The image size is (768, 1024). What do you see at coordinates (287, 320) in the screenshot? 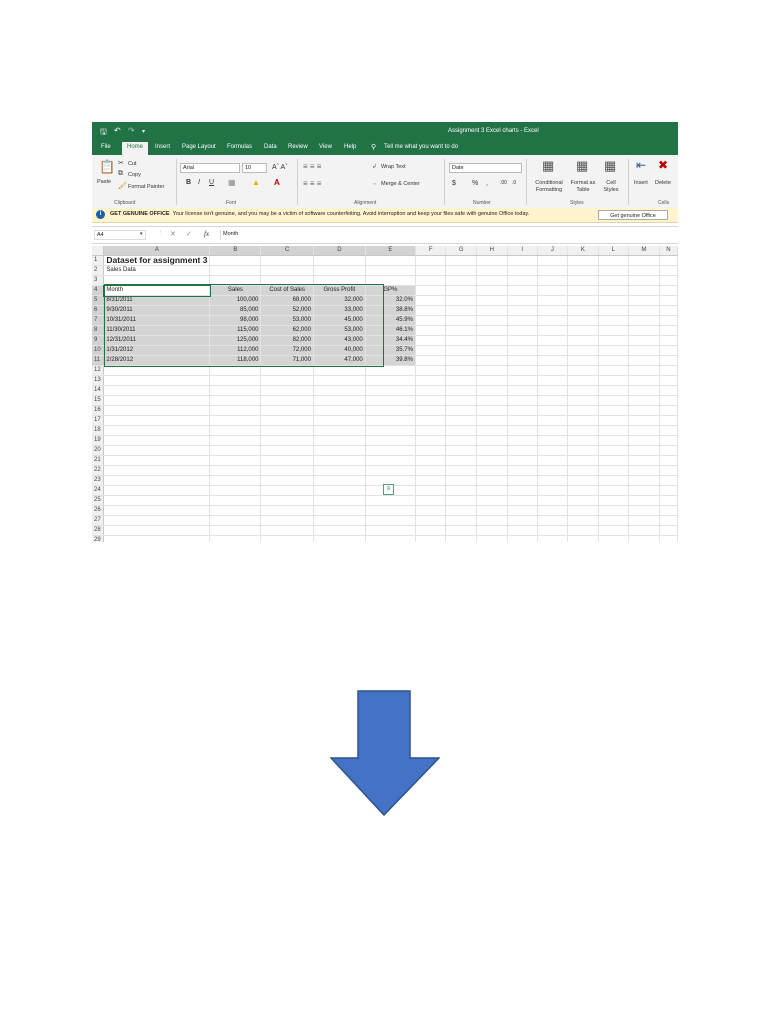
I see `table-data-cell: 53,000` at bounding box center [287, 320].